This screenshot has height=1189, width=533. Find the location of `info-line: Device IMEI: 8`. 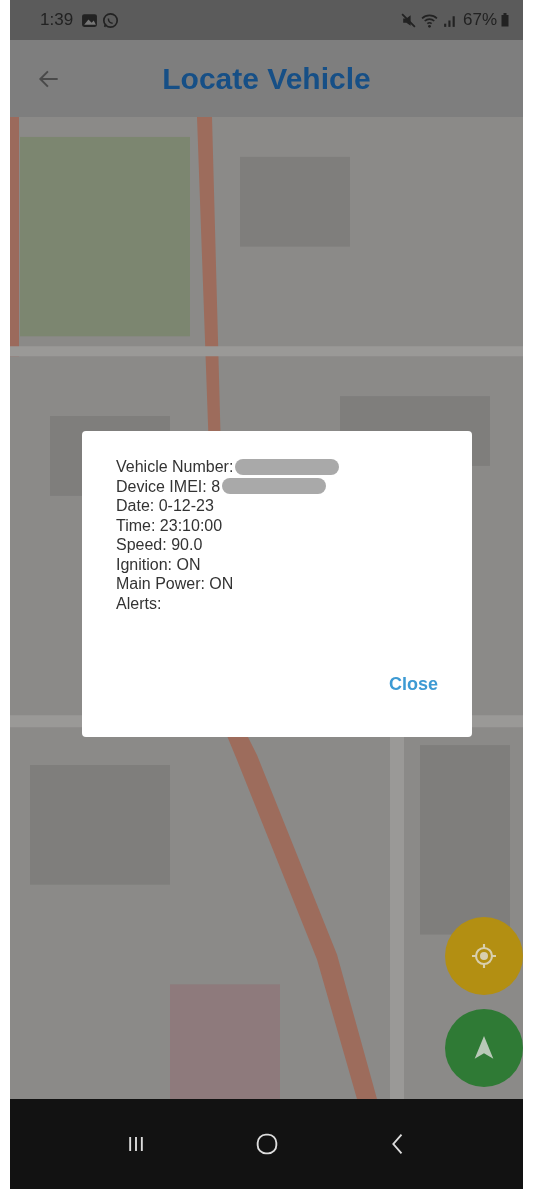

info-line: Device IMEI: 8 is located at coordinates (168, 486).